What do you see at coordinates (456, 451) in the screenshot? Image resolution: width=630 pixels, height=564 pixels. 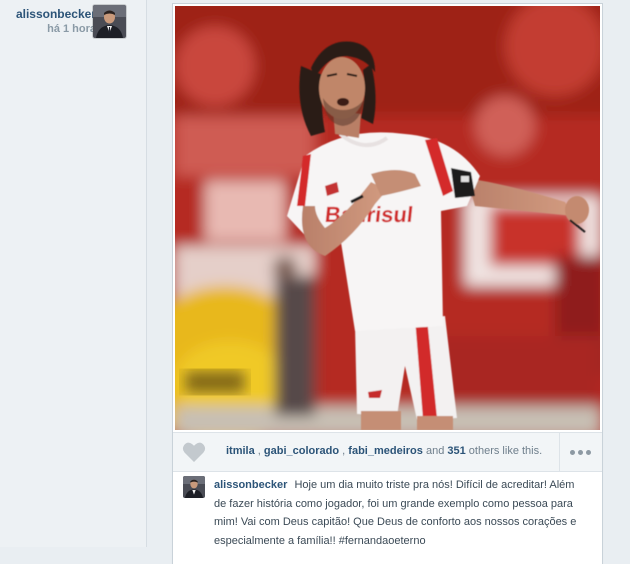 I see `others-count: 351` at bounding box center [456, 451].